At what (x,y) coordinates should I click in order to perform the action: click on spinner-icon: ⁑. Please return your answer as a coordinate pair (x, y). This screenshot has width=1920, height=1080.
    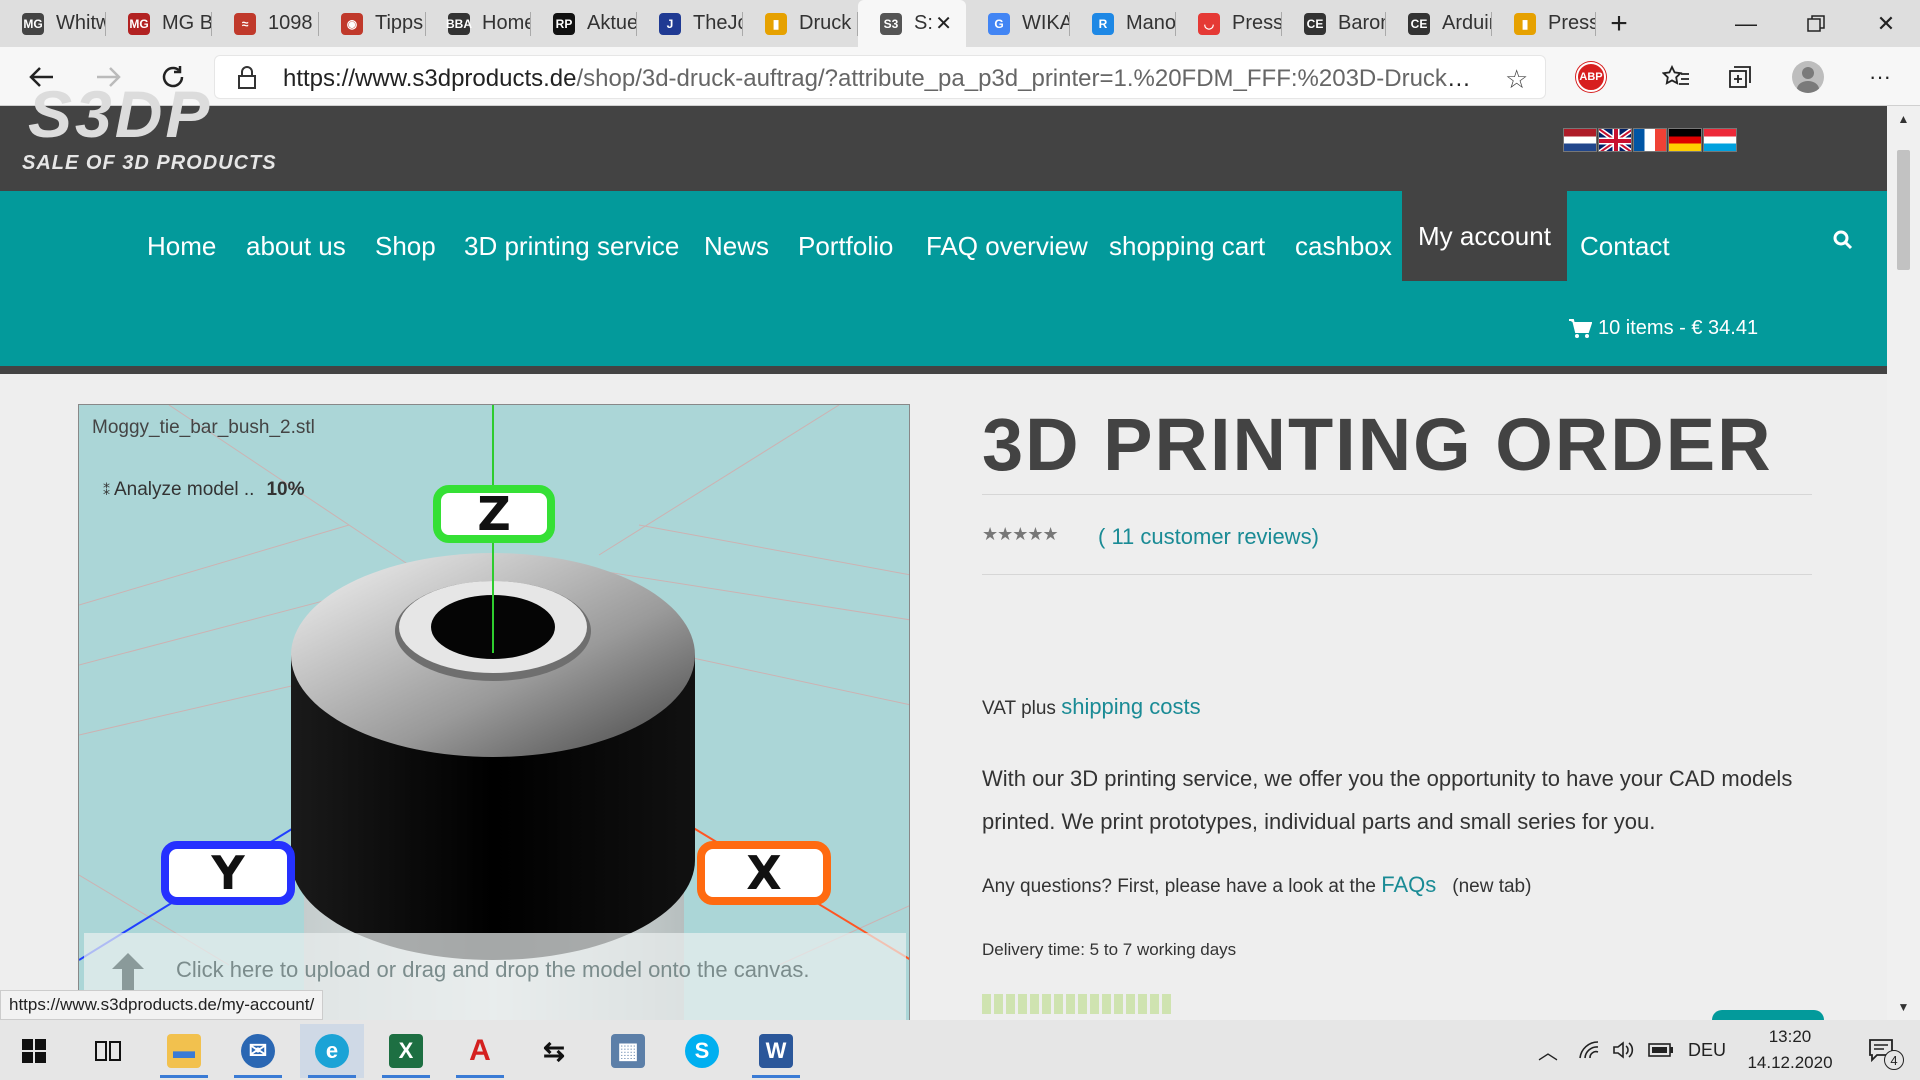
    Looking at the image, I should click on (106, 489).